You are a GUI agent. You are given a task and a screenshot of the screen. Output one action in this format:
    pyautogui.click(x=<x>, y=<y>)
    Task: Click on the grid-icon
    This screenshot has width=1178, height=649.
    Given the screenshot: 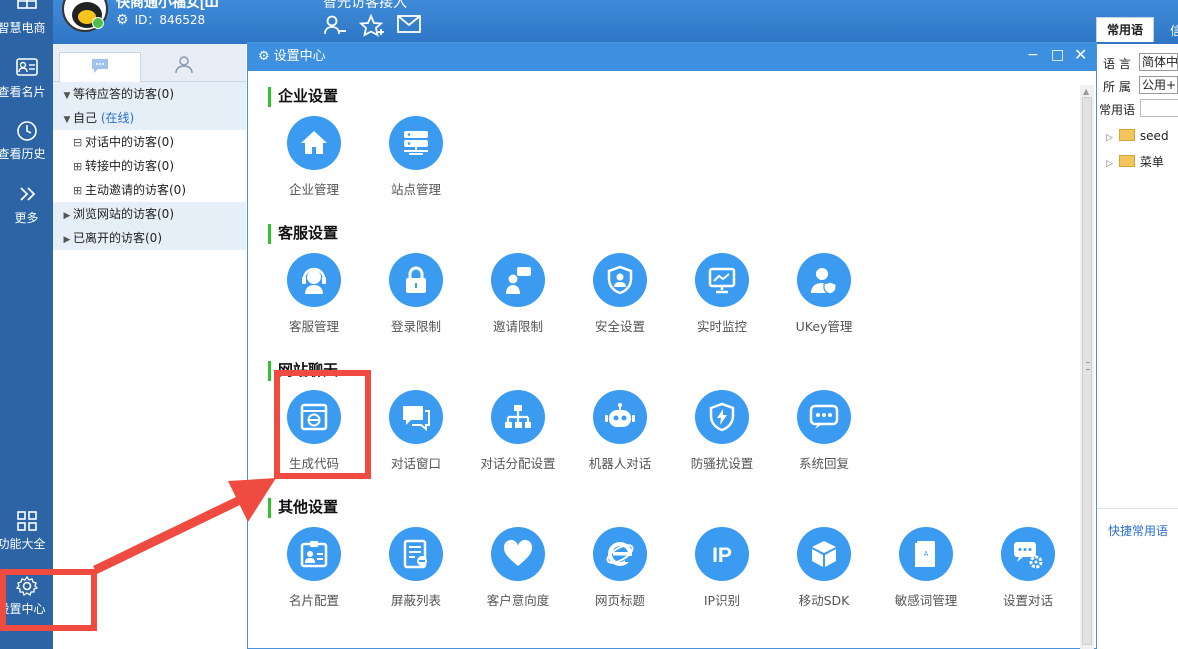 What is the action you would take?
    pyautogui.click(x=27, y=521)
    